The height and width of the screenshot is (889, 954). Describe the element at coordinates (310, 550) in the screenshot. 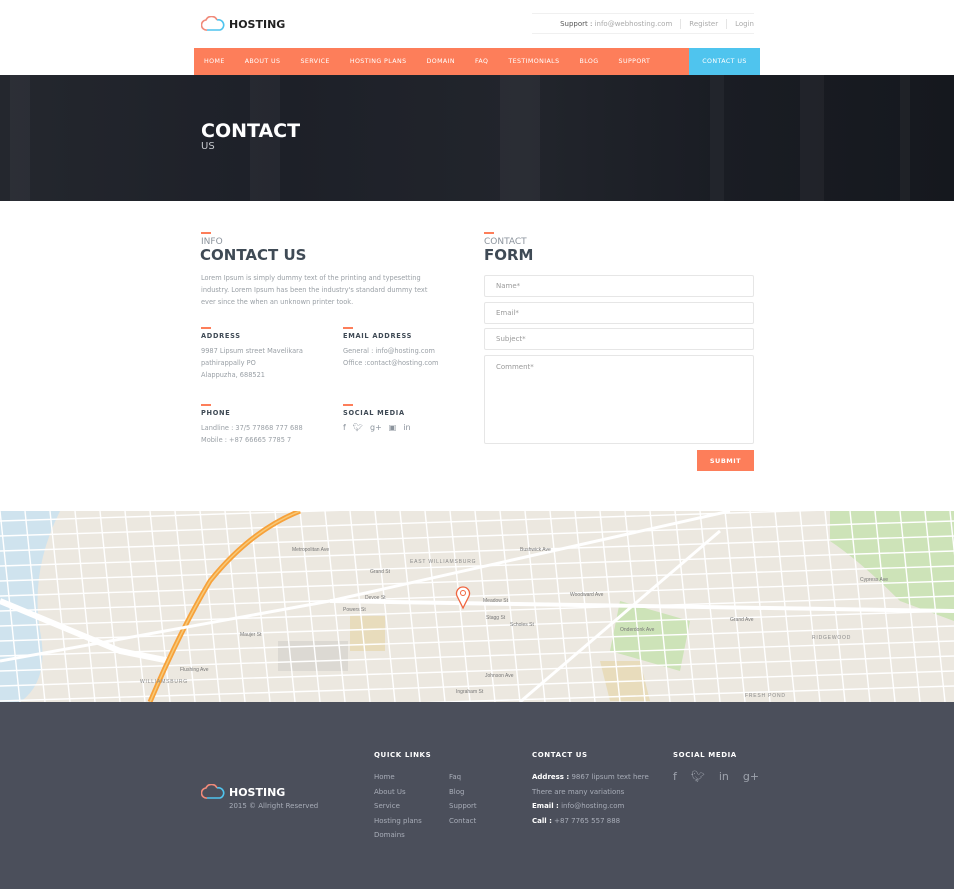

I see `map-label: Metropolitan Ave` at that location.